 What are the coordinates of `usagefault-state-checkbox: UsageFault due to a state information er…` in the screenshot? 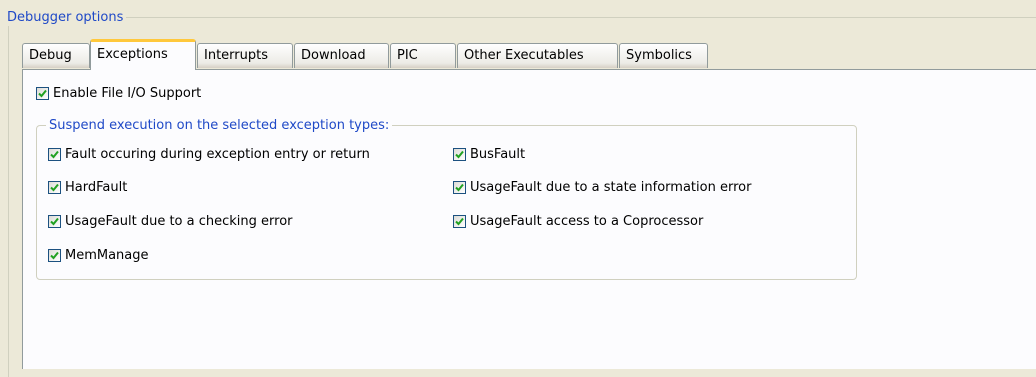 It's located at (602, 187).